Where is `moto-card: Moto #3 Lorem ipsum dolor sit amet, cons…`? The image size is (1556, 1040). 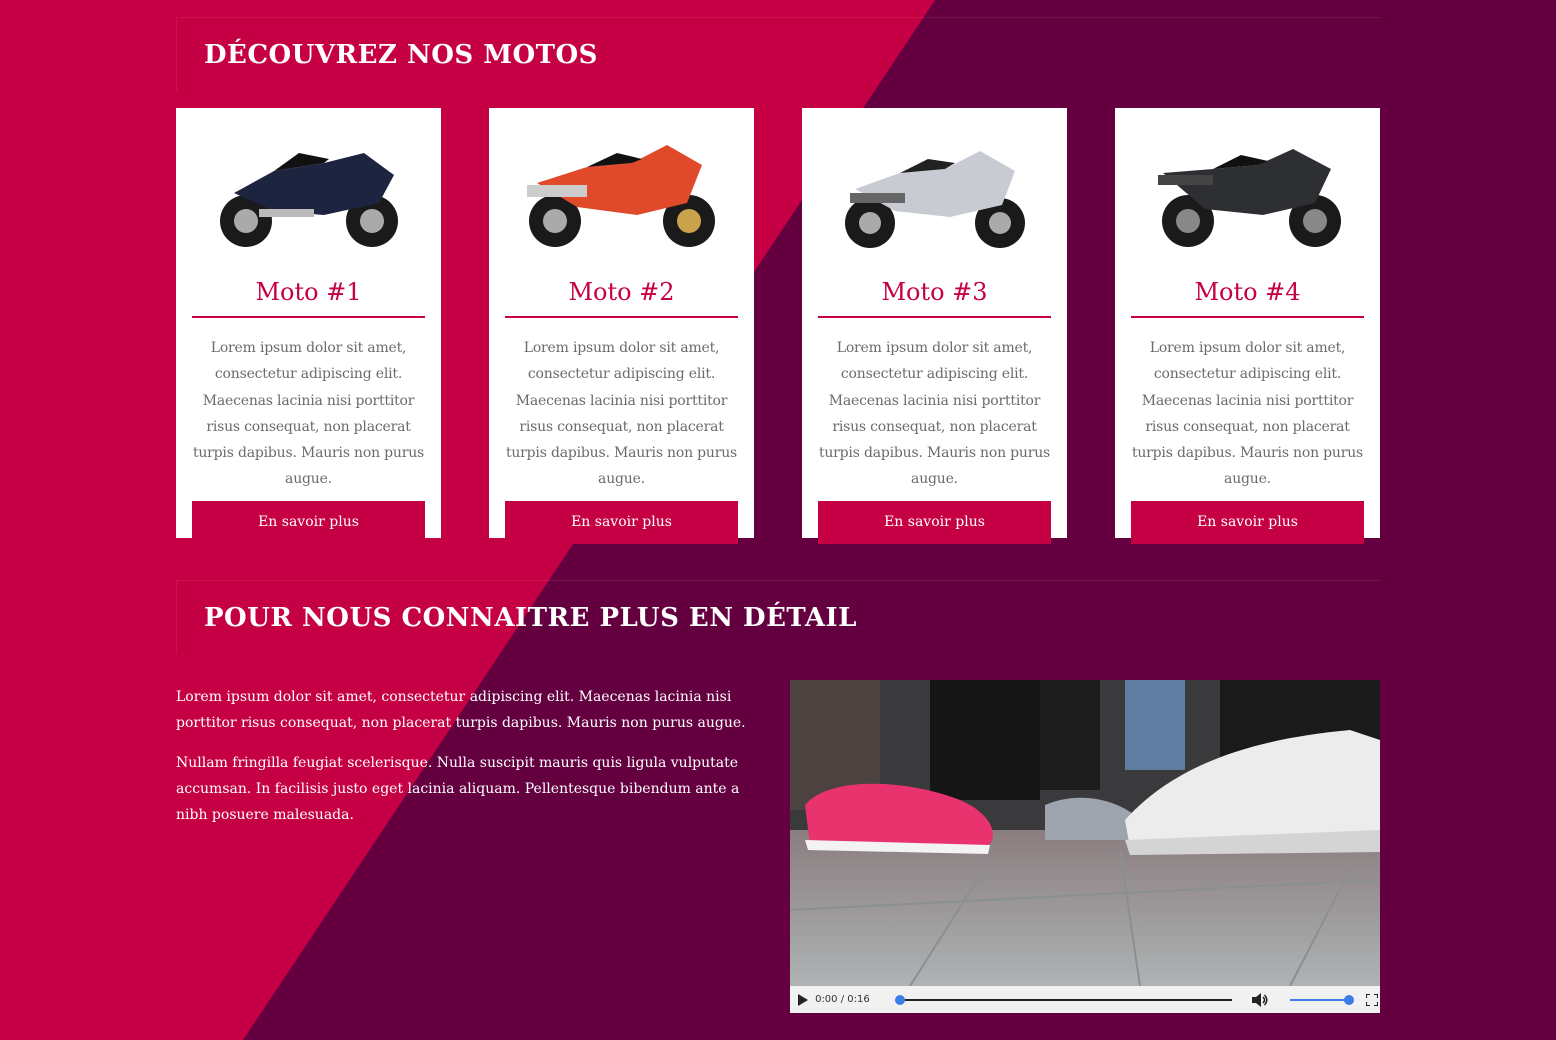
moto-card: Moto #3 Lorem ipsum dolor sit amet, cons… is located at coordinates (934, 326).